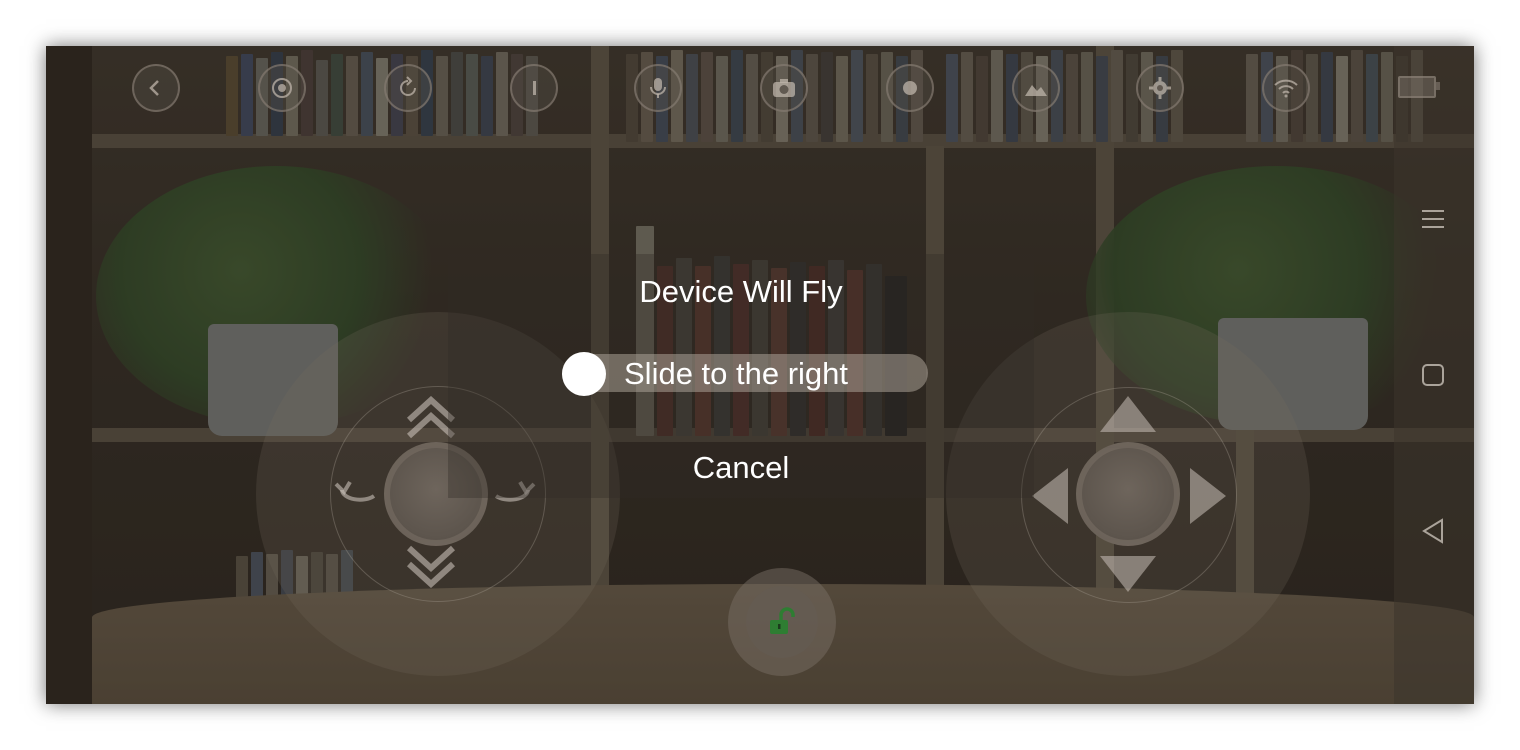  Describe the element at coordinates (1419, 87) in the screenshot. I see `battery-icon` at that location.